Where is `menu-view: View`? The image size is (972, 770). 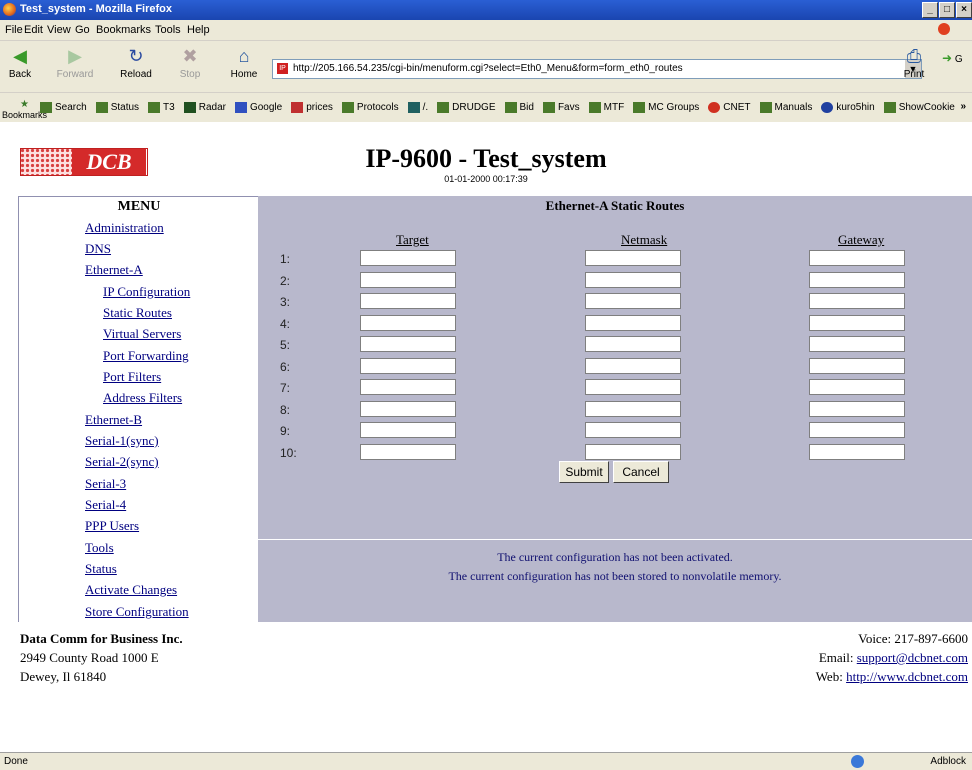
menu-view: View is located at coordinates (59, 30).